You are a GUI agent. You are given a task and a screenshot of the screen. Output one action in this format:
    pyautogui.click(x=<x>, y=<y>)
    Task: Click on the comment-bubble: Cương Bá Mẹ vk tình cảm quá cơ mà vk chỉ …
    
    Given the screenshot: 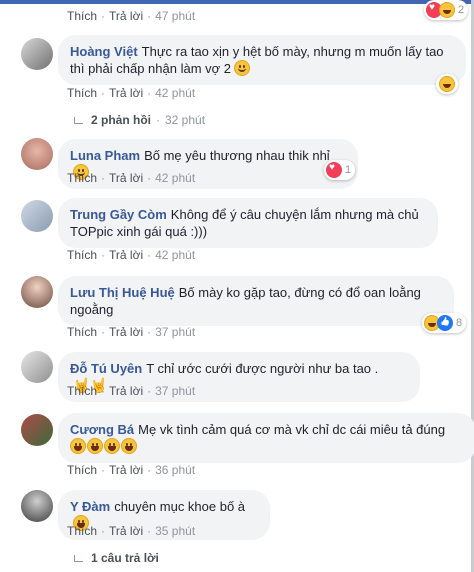 What is the action you would take?
    pyautogui.click(x=266, y=438)
    